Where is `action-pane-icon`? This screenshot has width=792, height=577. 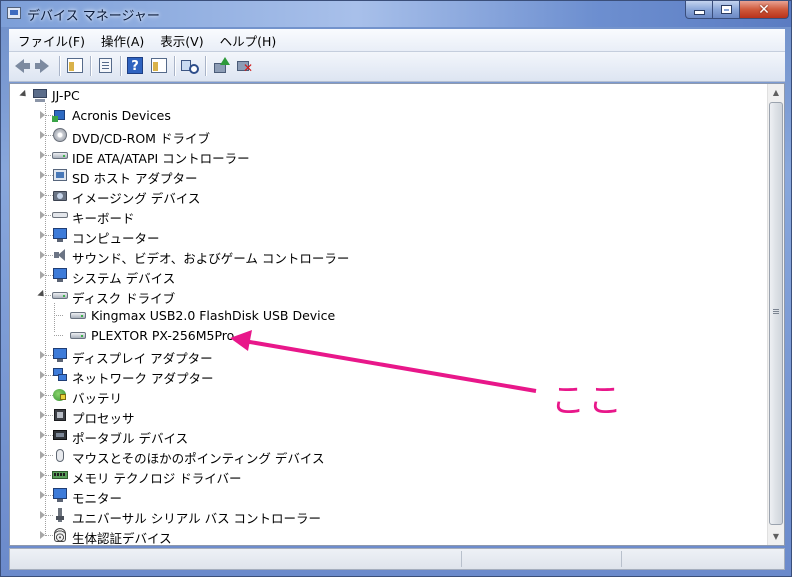 action-pane-icon is located at coordinates (159, 65).